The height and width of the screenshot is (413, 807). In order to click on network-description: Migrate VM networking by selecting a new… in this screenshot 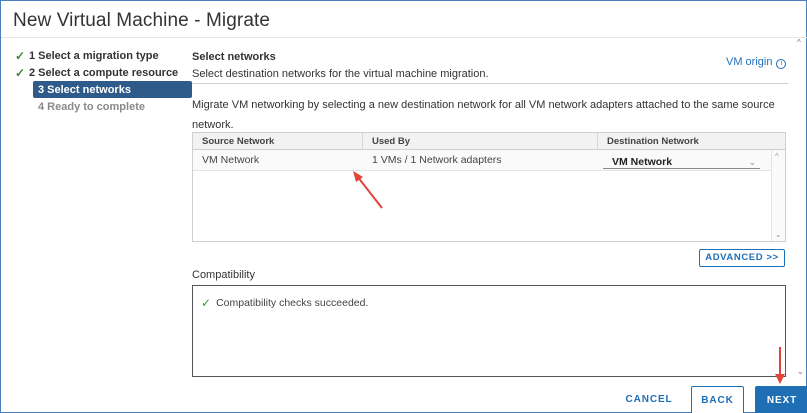, I will do `click(483, 115)`.